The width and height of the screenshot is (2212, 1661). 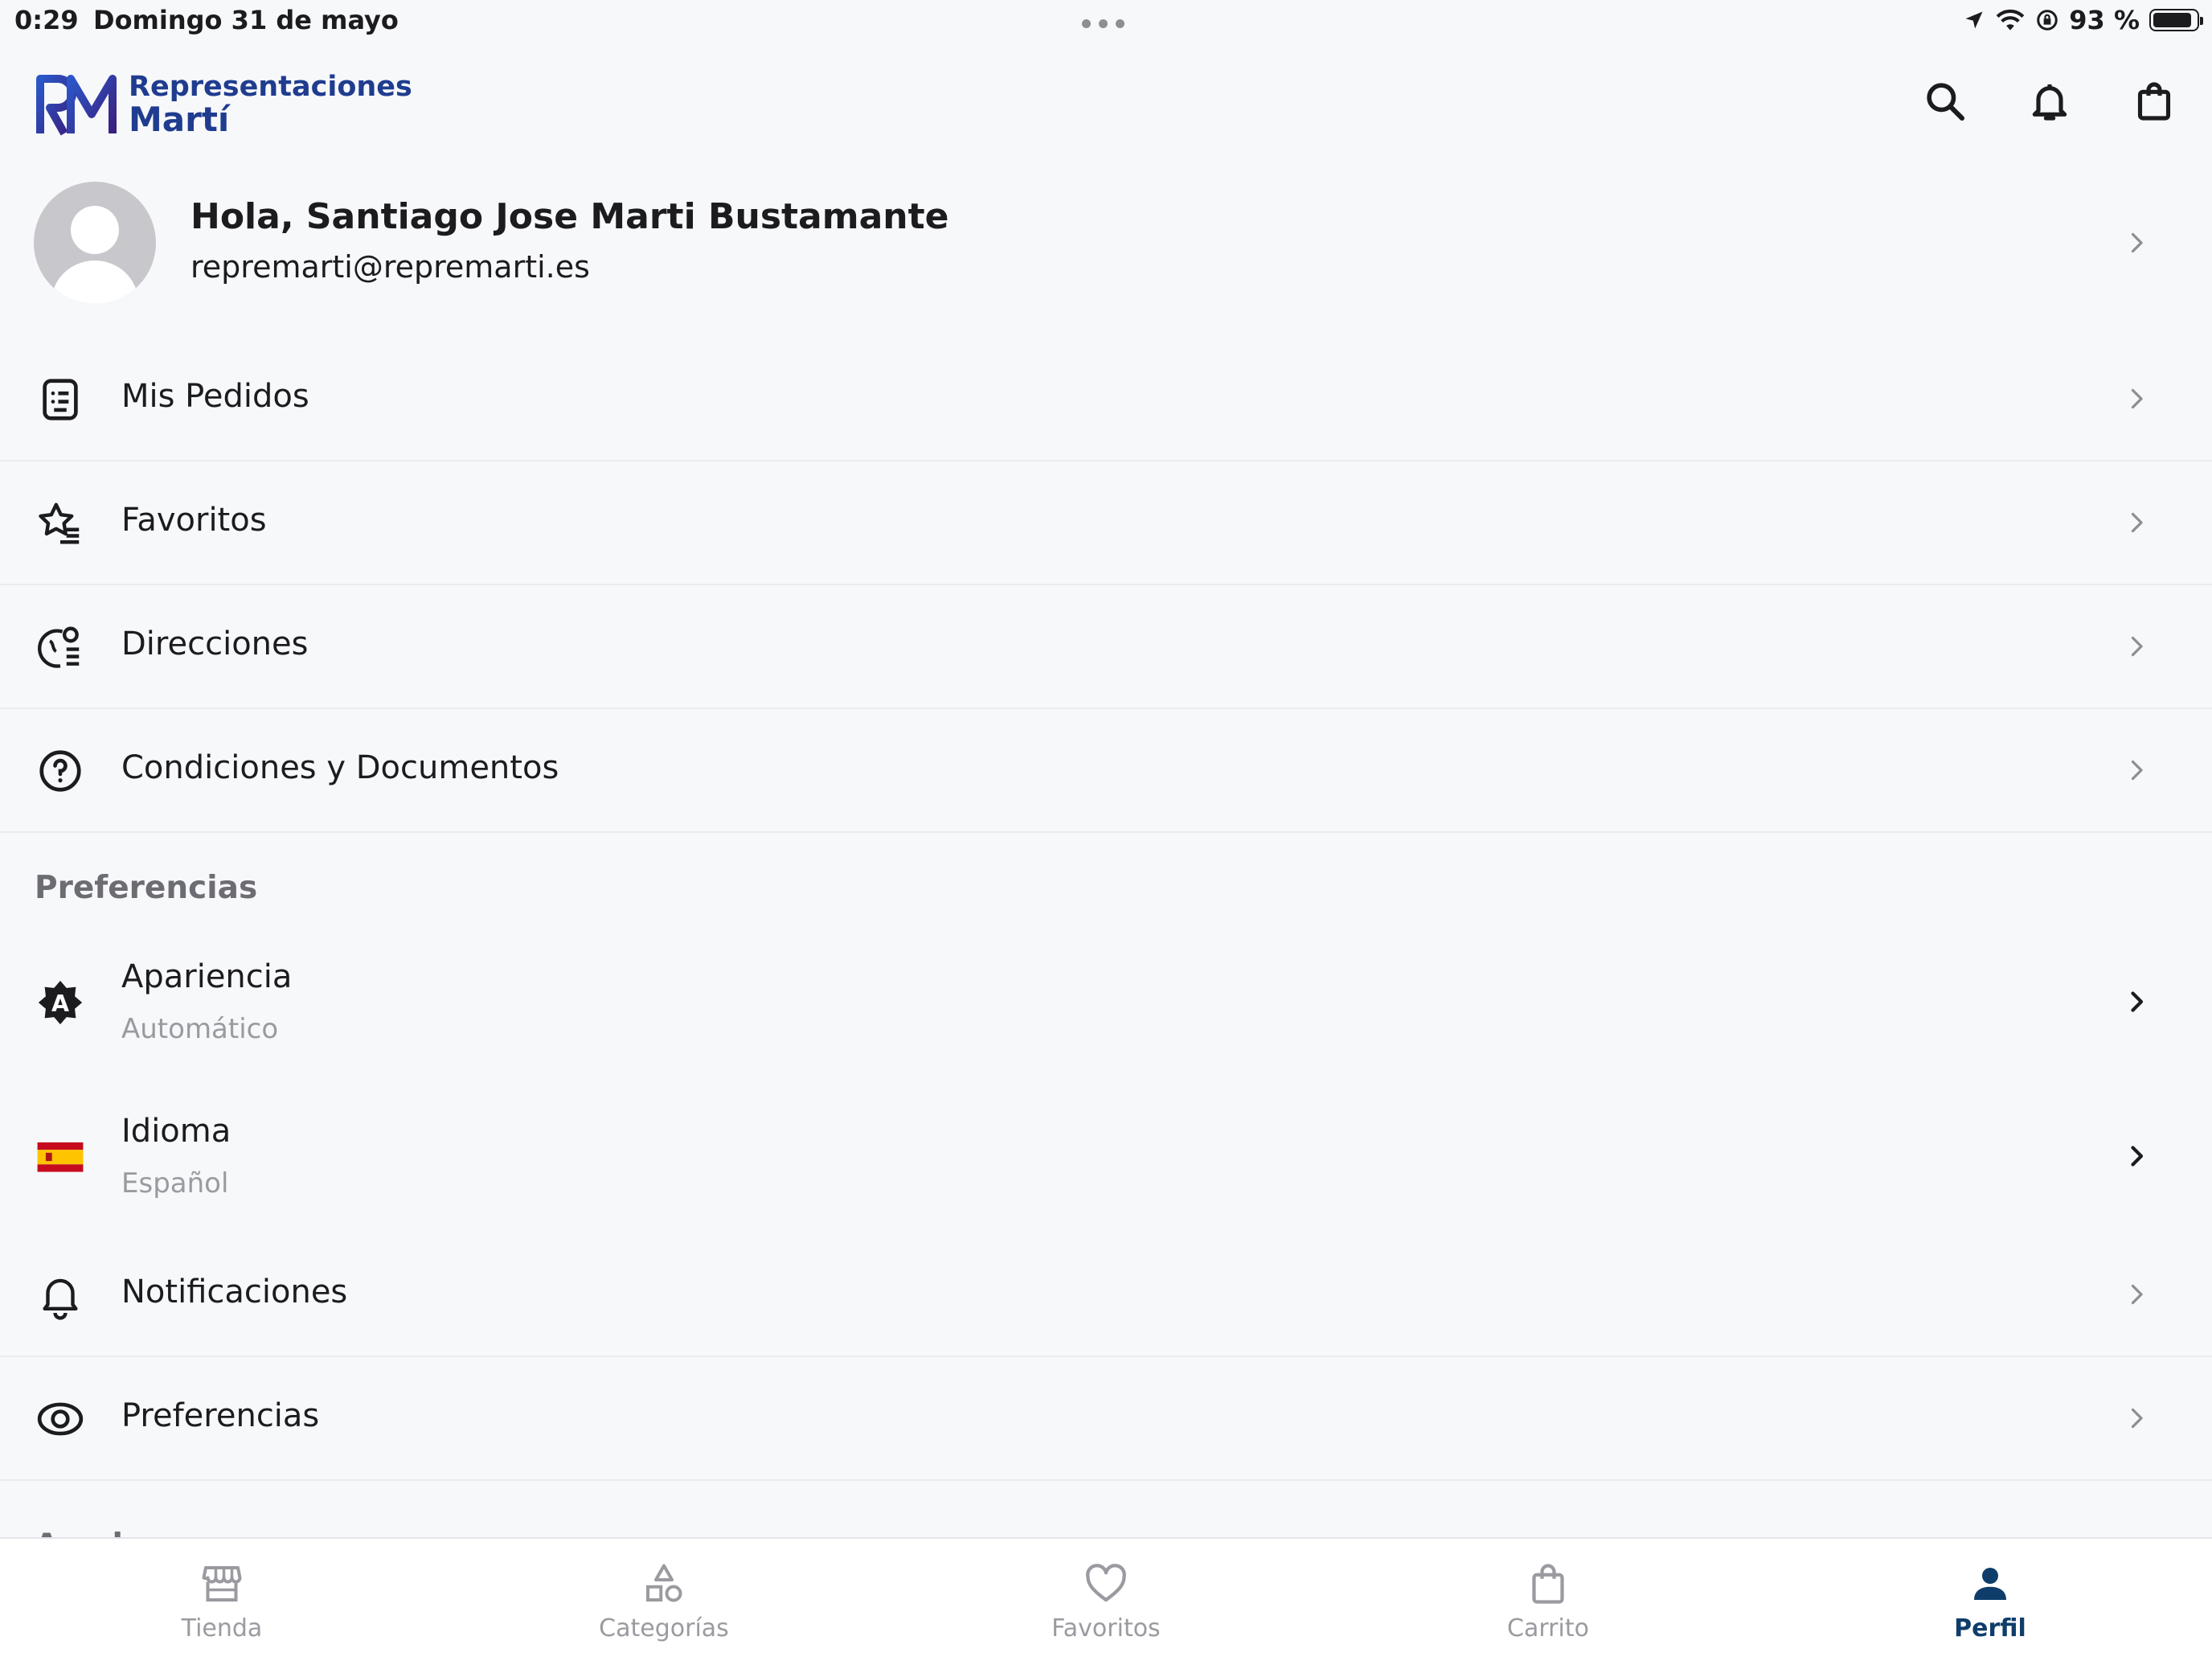 What do you see at coordinates (234, 1291) in the screenshot?
I see `pref-item-label: Notificaciones` at bounding box center [234, 1291].